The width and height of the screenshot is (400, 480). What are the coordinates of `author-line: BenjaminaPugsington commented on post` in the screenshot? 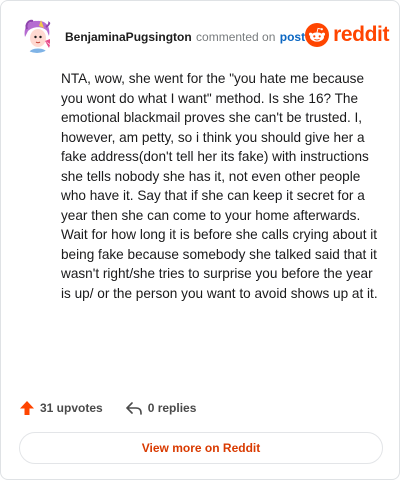 It's located at (185, 37).